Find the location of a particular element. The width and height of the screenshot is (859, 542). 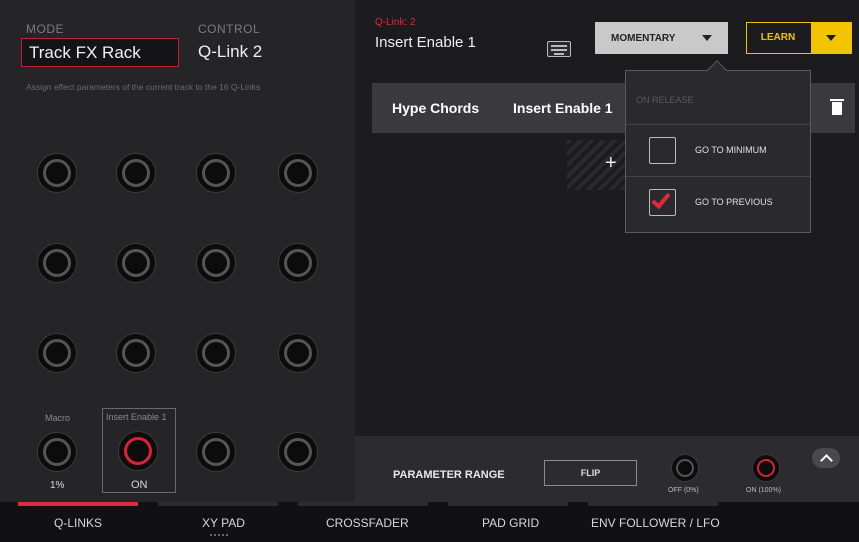

option-go-to-minimum: GO TO MINIMUM is located at coordinates (718, 150).